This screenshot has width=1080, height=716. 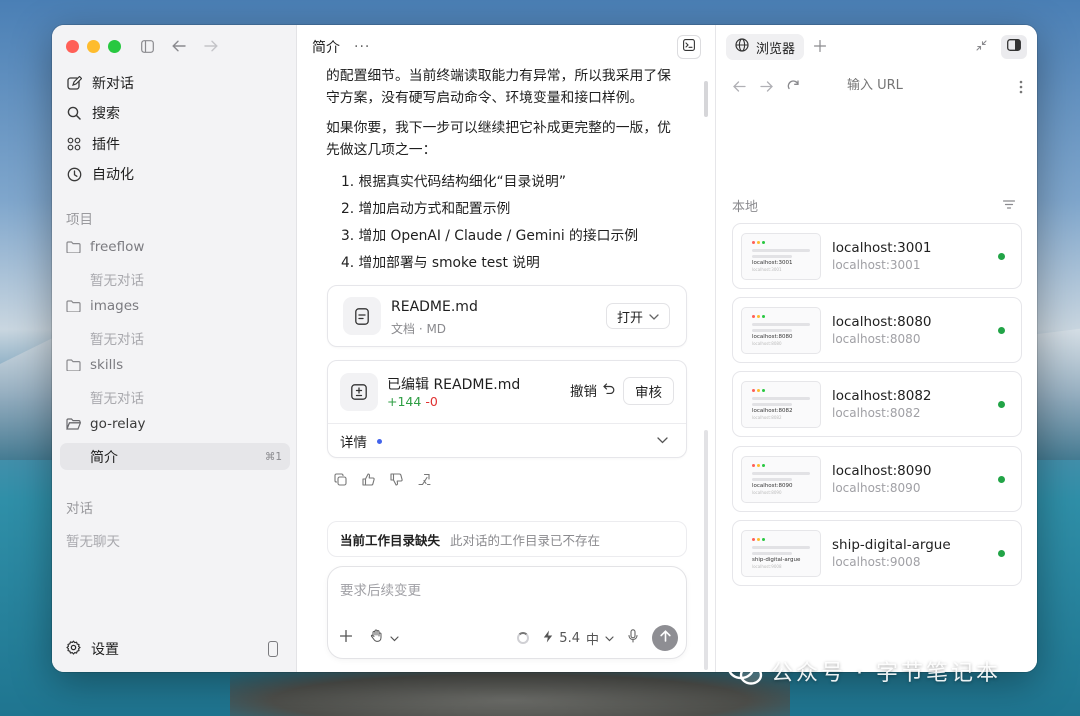 I want to click on sidebar-right-icon, so click(x=1014, y=47).